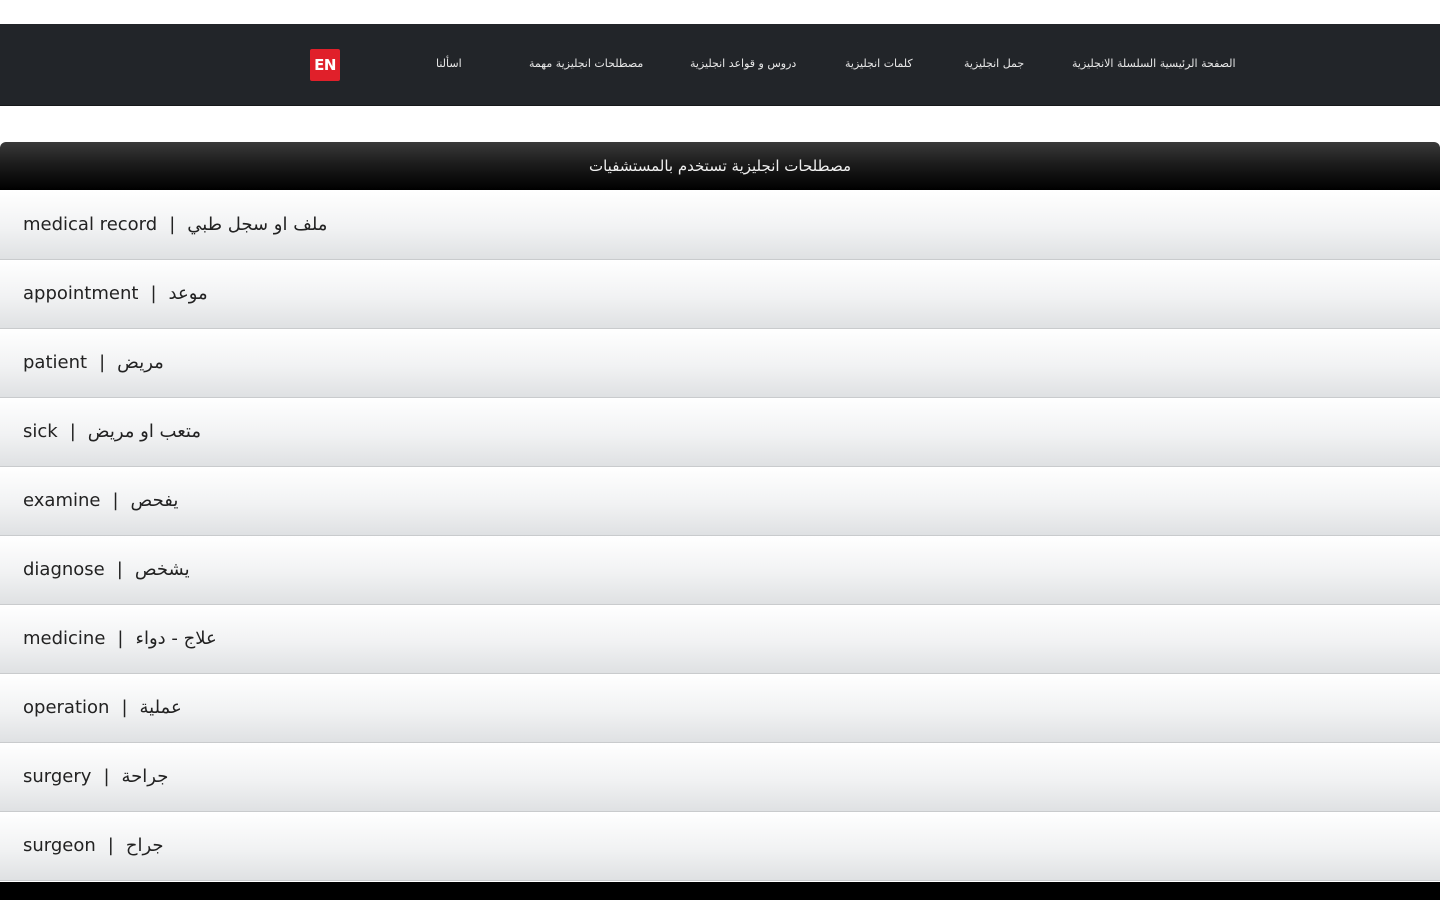 This screenshot has height=900, width=1440. I want to click on term-arabic: جراحة, so click(145, 776).